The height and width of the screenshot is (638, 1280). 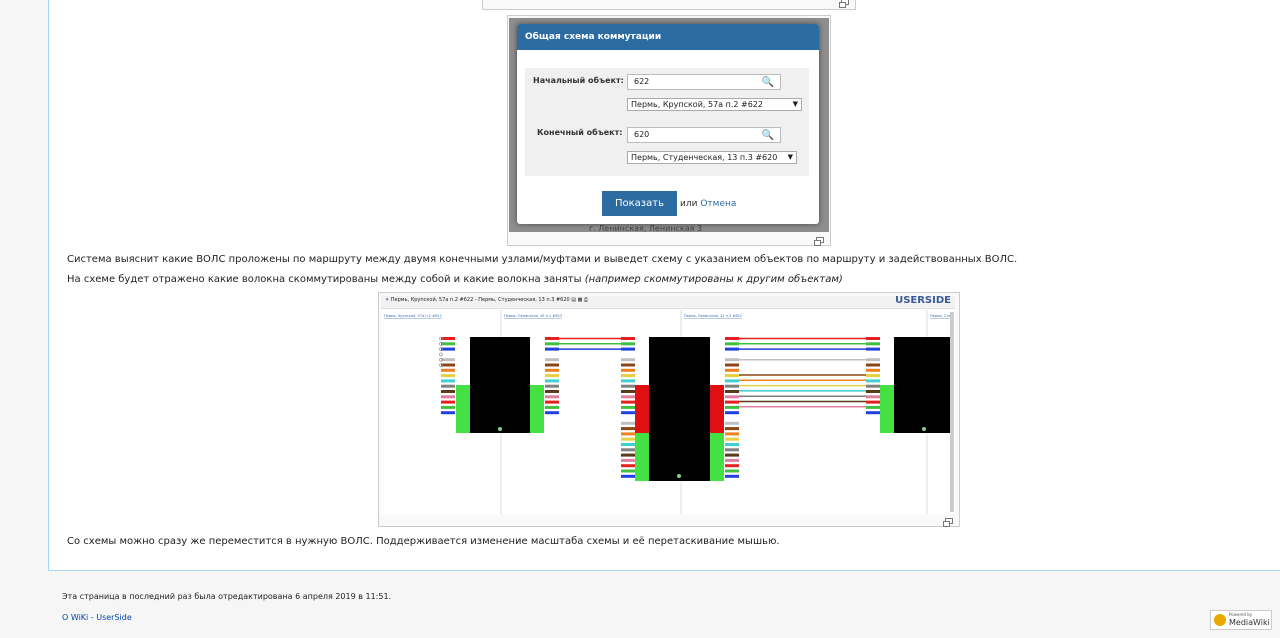 I want to click on mediawiki-badge: Powered by MediaWiki, so click(x=1241, y=620).